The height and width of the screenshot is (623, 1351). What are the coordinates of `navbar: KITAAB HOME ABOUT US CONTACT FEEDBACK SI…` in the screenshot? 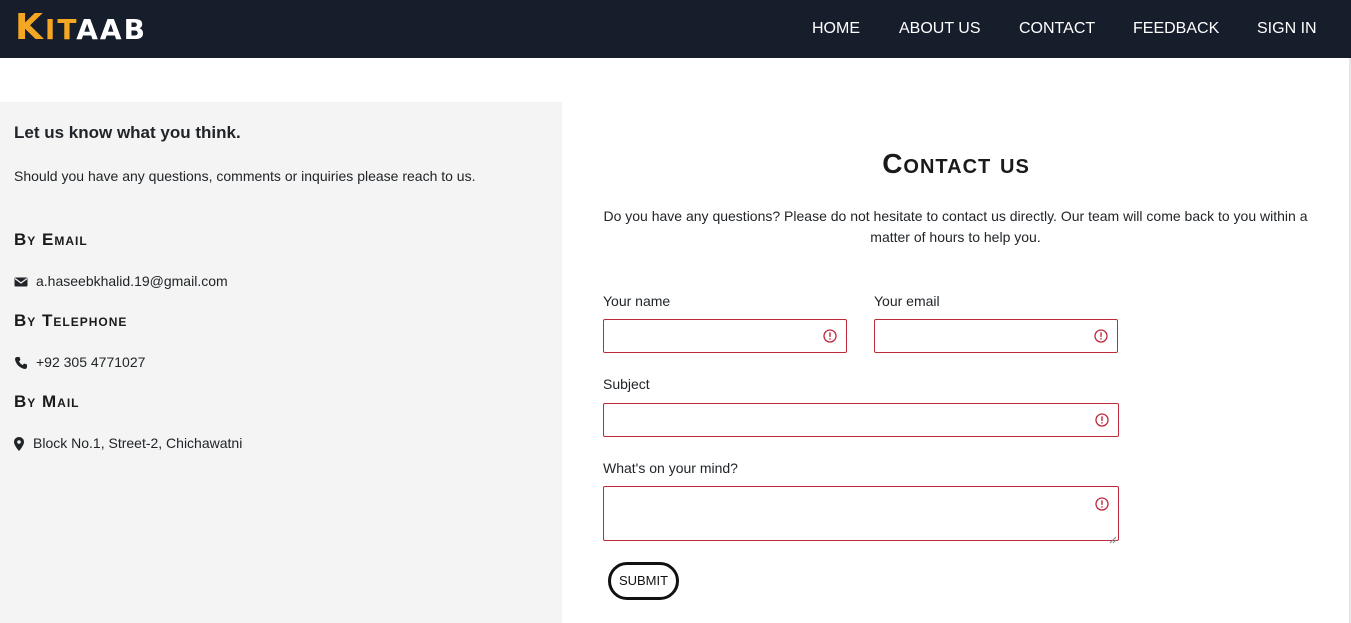 It's located at (675, 29).